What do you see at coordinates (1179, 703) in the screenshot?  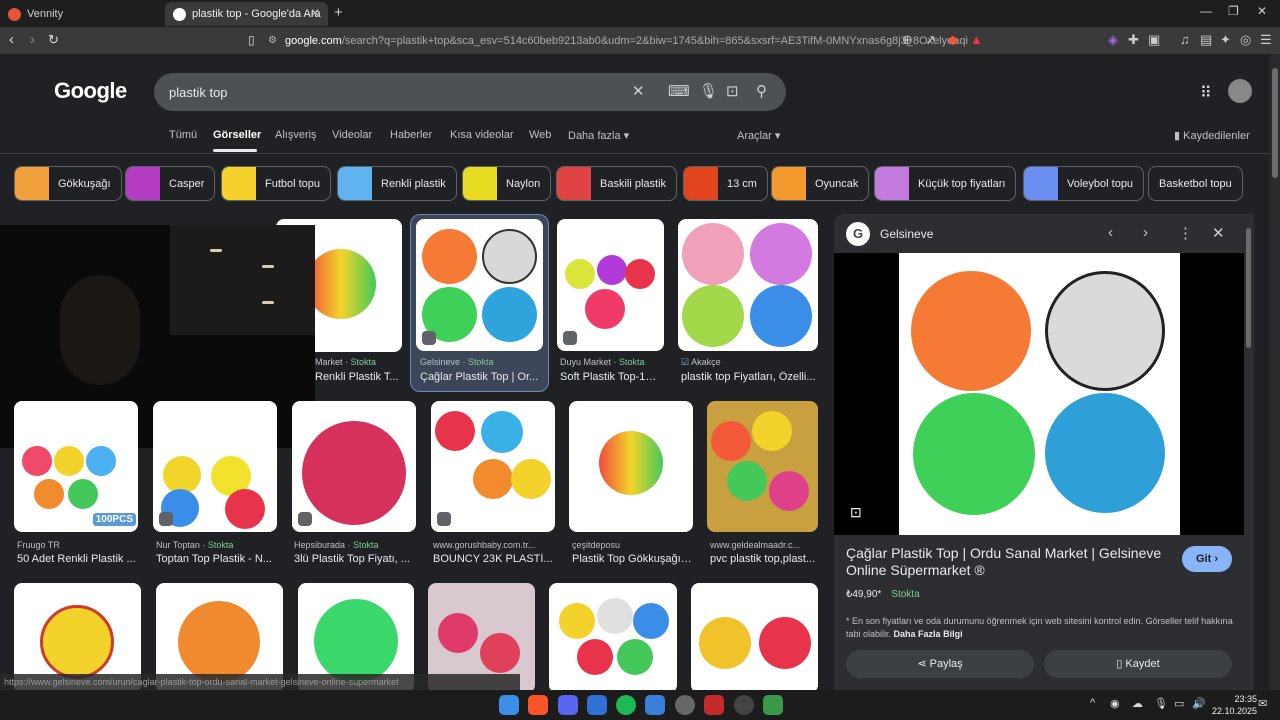 I see `network-icon: ▭` at bounding box center [1179, 703].